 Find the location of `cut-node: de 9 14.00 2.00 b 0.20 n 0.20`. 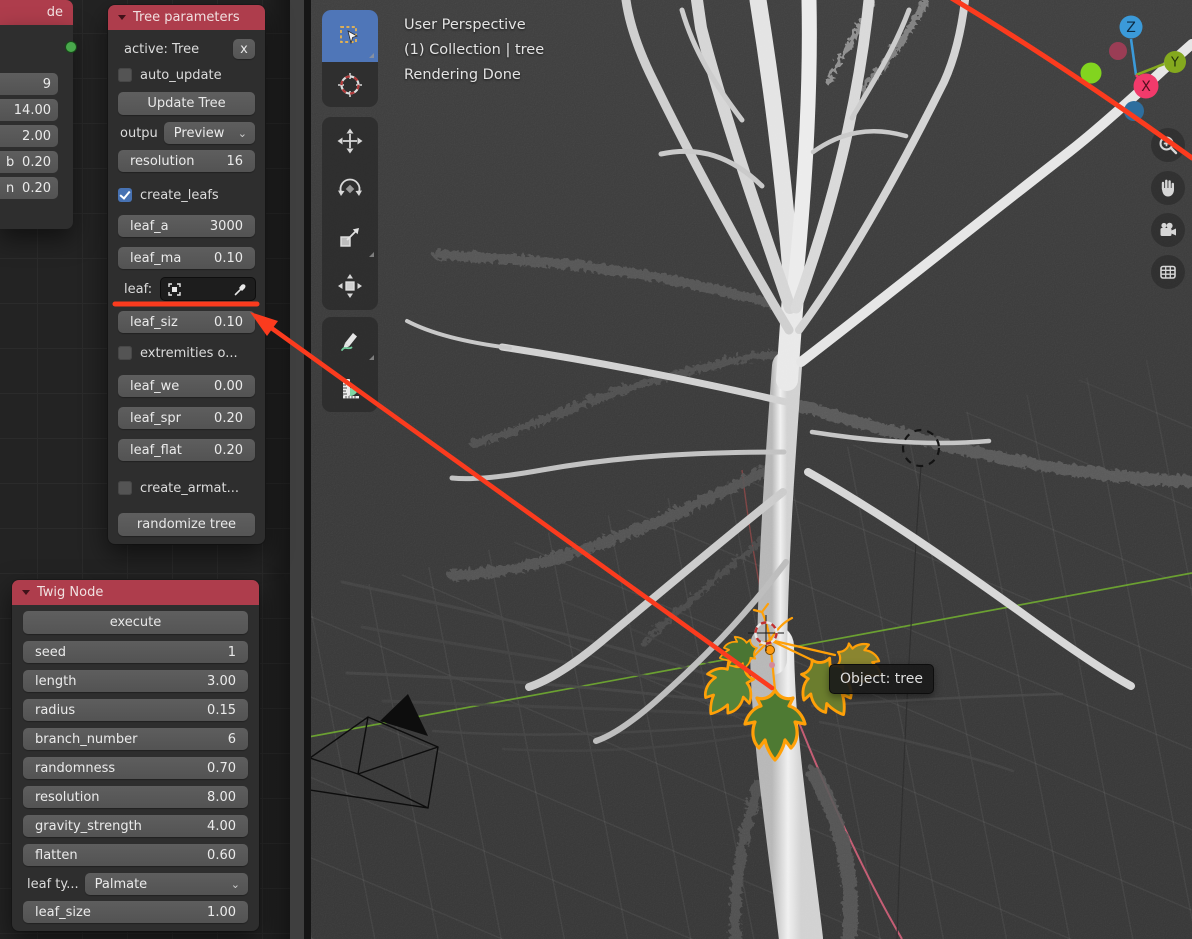

cut-node: de 9 14.00 2.00 b 0.20 n 0.20 is located at coordinates (38, 114).